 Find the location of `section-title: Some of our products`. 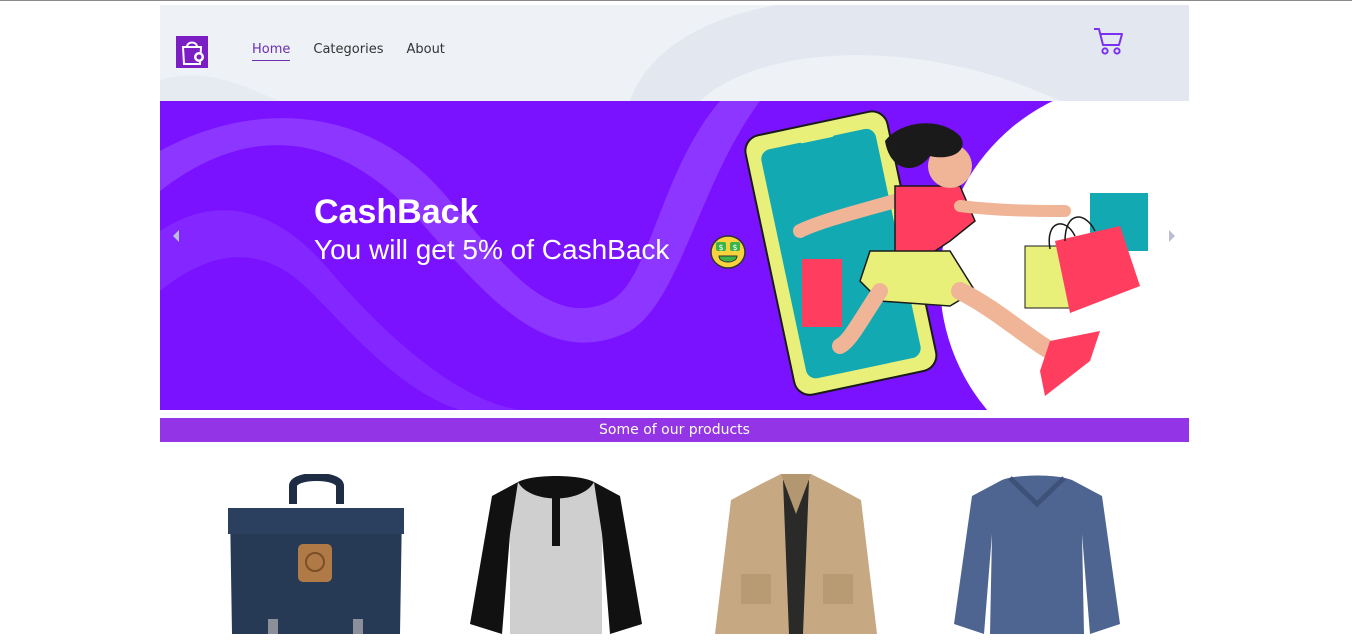

section-title: Some of our products is located at coordinates (674, 430).